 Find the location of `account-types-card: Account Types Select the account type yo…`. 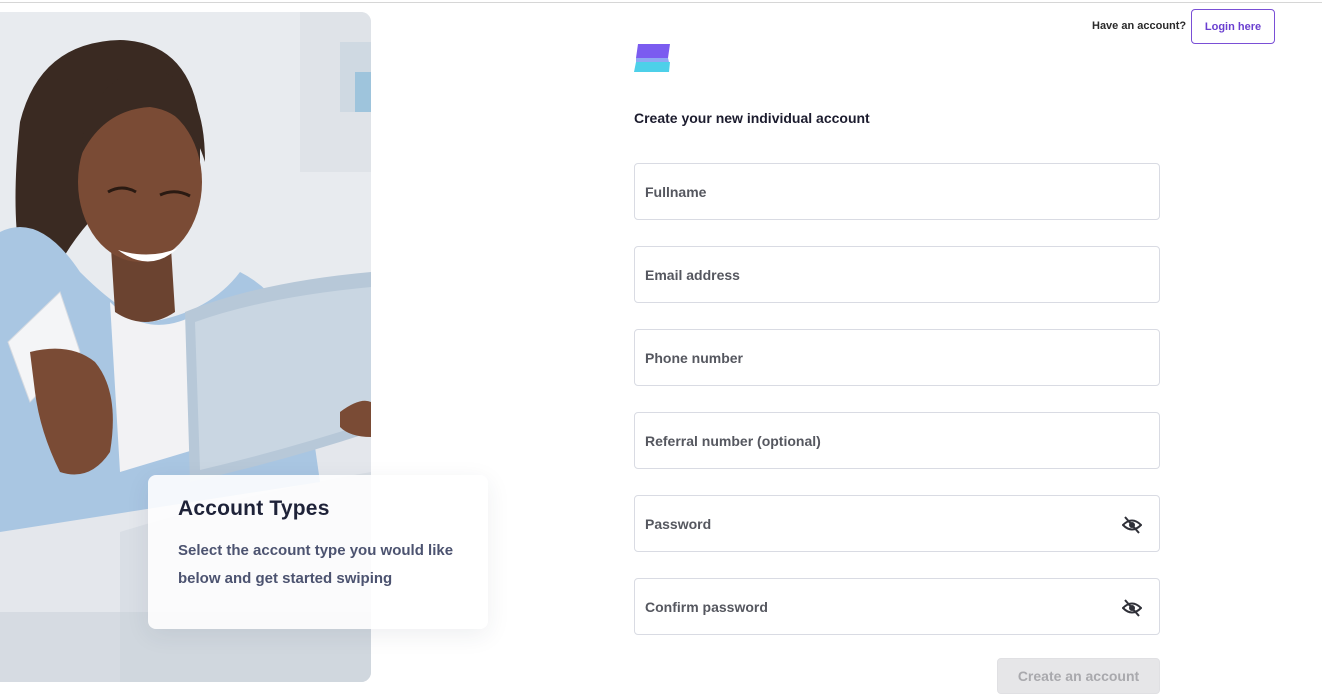

account-types-card: Account Types Select the account type yo… is located at coordinates (318, 552).